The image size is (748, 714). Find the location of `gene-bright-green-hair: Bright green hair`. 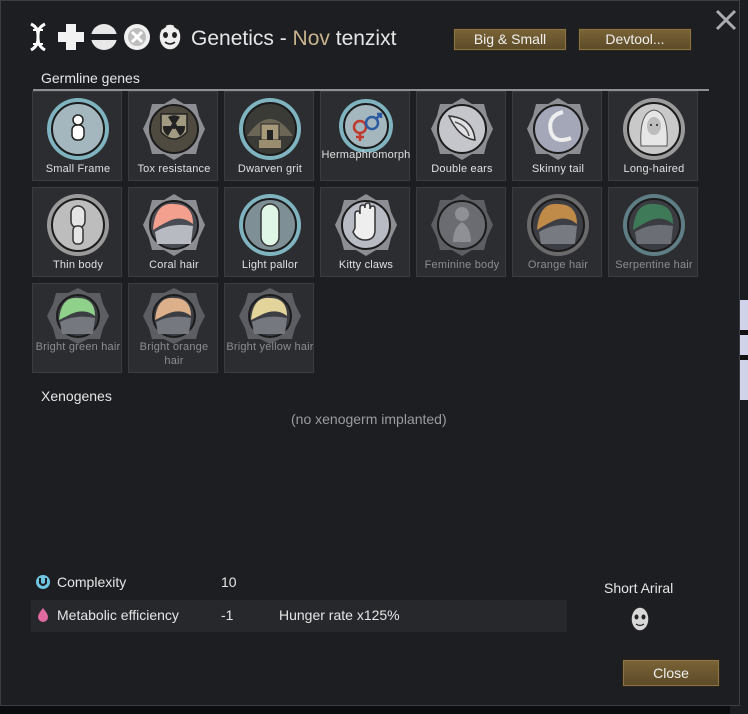

gene-bright-green-hair: Bright green hair is located at coordinates (77, 328).